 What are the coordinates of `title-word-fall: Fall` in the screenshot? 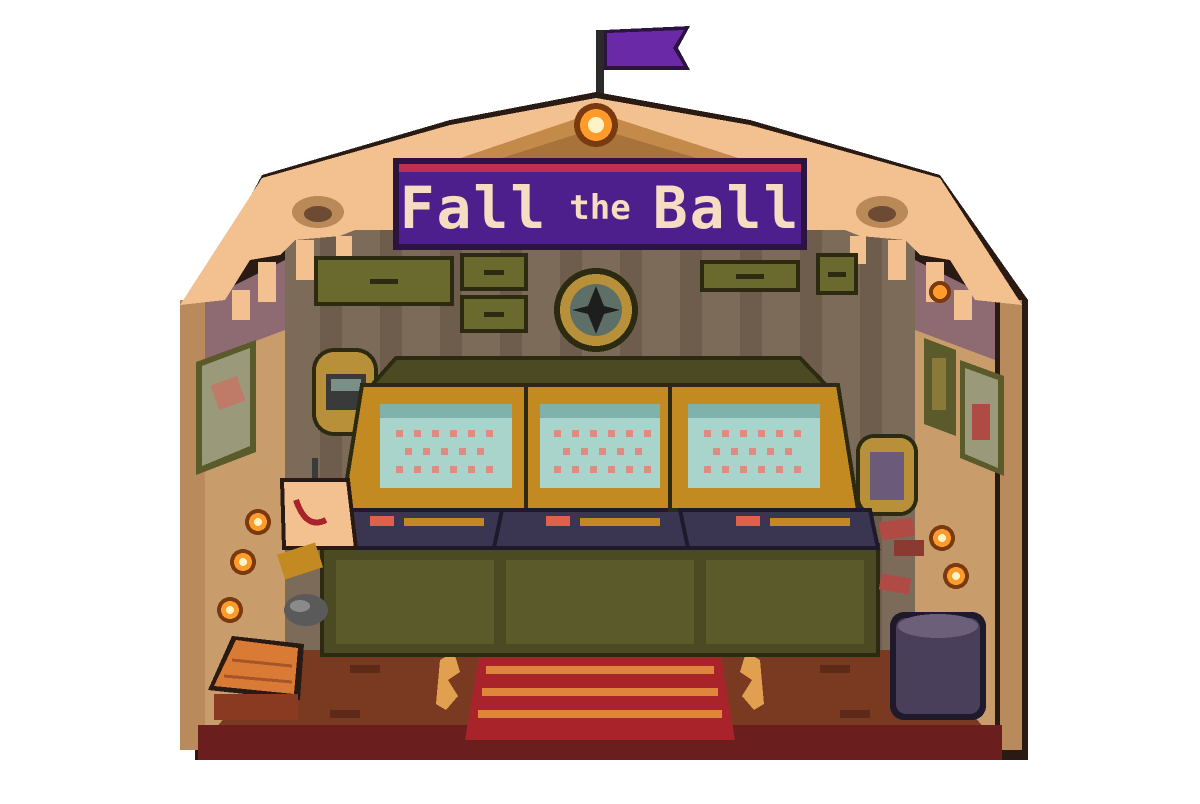 It's located at (473, 208).